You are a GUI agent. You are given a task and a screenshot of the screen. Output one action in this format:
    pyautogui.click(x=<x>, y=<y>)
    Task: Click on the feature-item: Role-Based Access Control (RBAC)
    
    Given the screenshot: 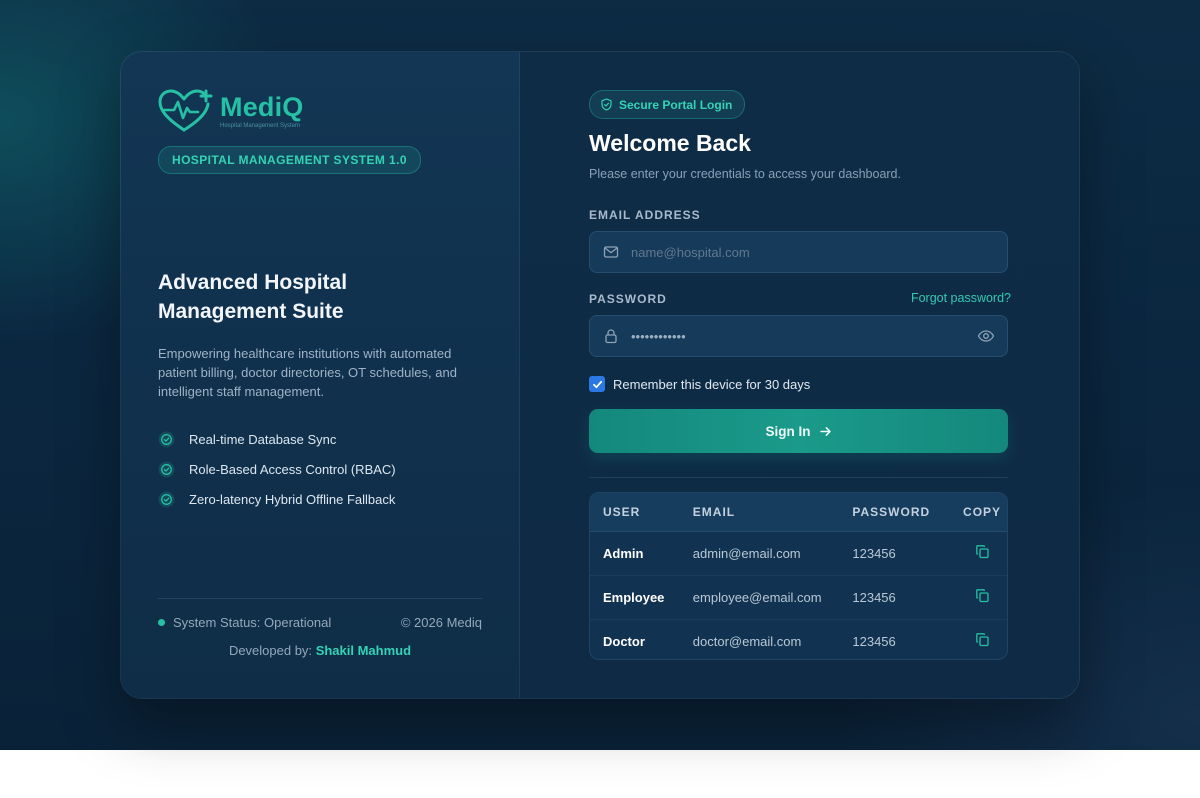 What is the action you would take?
    pyautogui.click(x=277, y=469)
    